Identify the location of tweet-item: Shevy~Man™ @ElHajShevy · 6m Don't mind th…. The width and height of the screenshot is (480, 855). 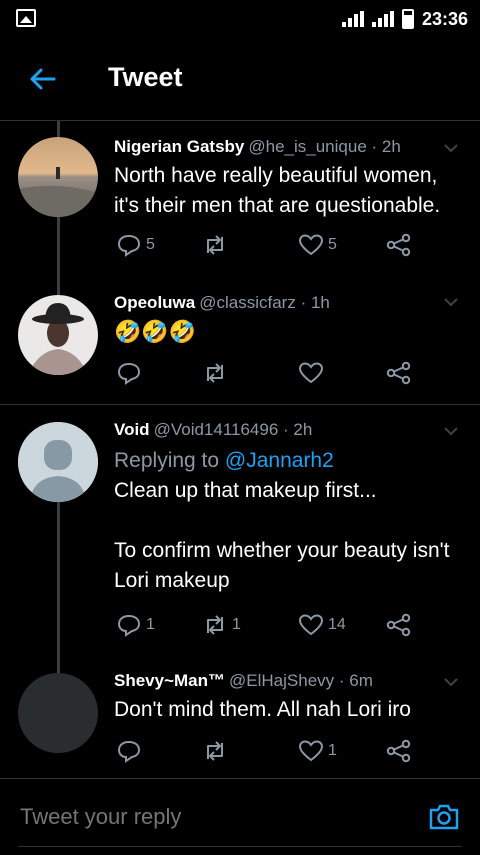
(240, 717).